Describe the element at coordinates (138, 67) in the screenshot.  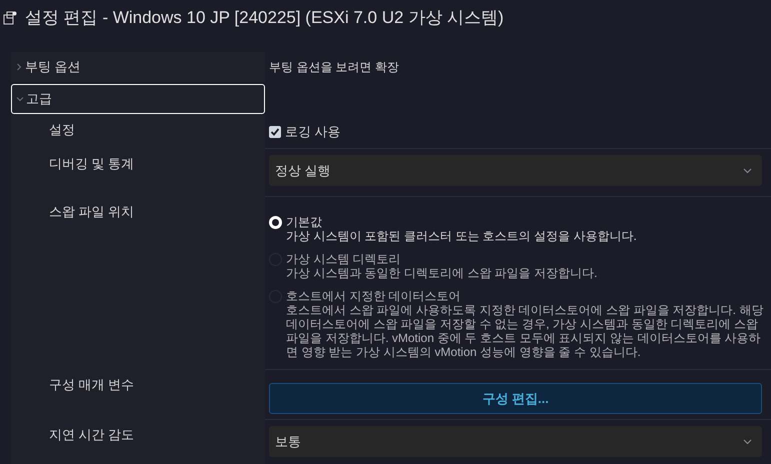
I see `section-header: 부팅 옵션` at that location.